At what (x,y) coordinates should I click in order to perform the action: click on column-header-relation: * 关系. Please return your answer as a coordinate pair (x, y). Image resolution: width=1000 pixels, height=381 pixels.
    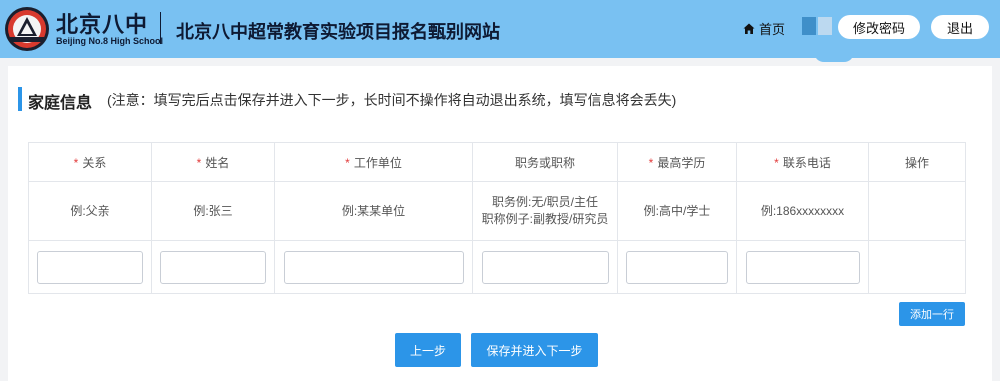
    Looking at the image, I should click on (90, 162).